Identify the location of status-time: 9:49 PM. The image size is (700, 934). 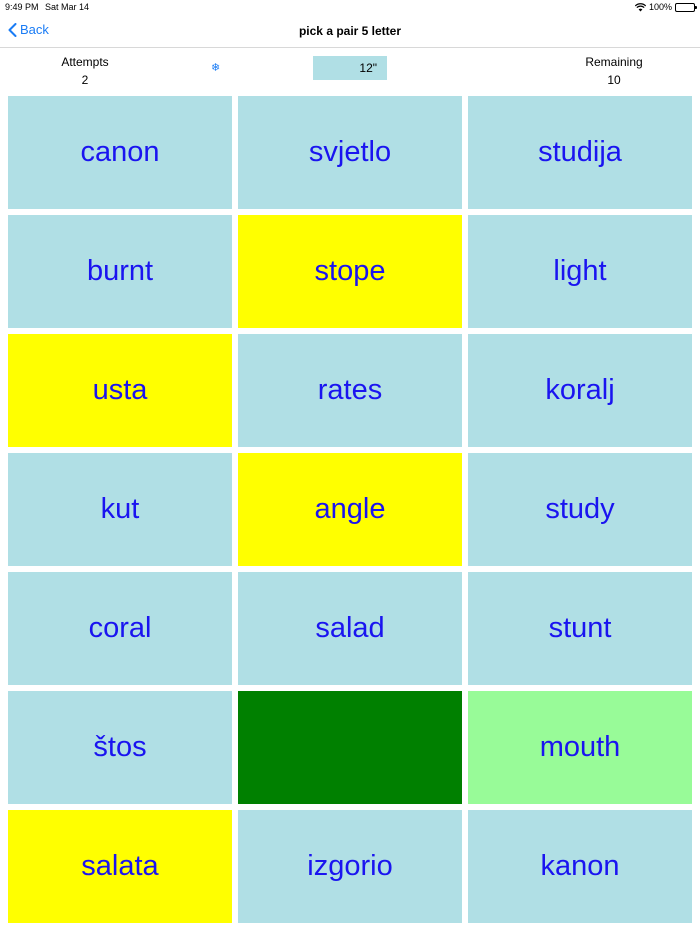
(22, 7).